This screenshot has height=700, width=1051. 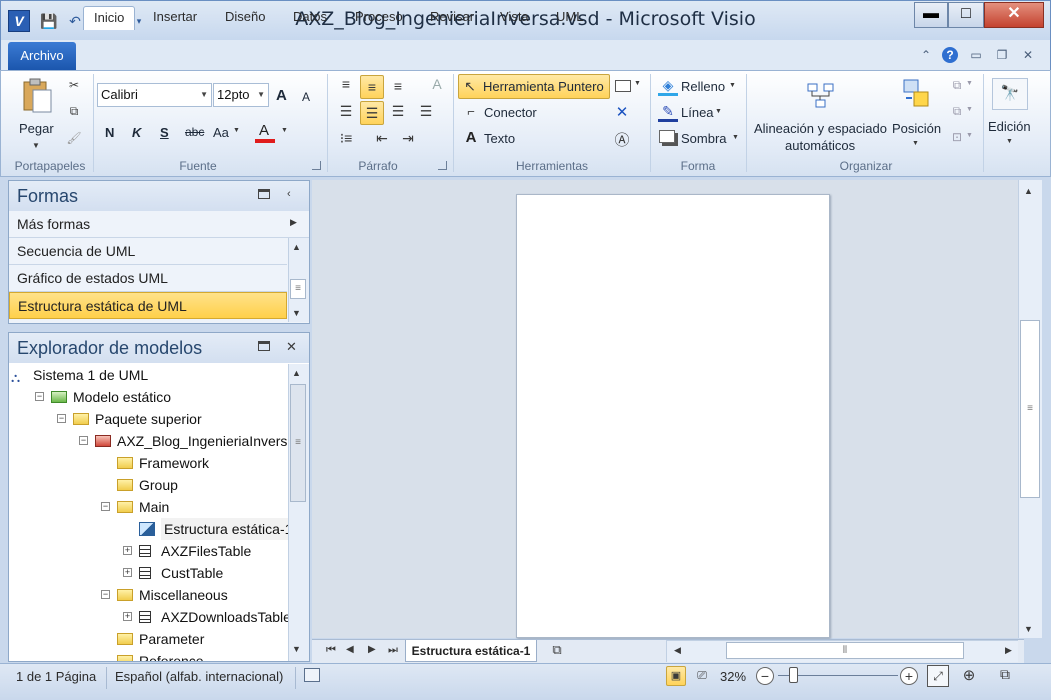 I want to click on tab-vista: Vista, so click(x=514, y=18).